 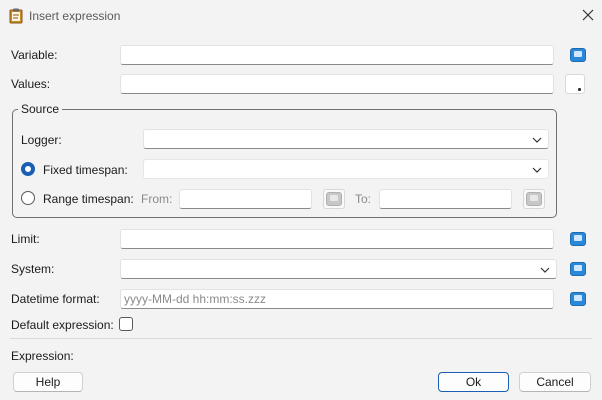 What do you see at coordinates (28, 169) in the screenshot?
I see `fixed-timespan-radio` at bounding box center [28, 169].